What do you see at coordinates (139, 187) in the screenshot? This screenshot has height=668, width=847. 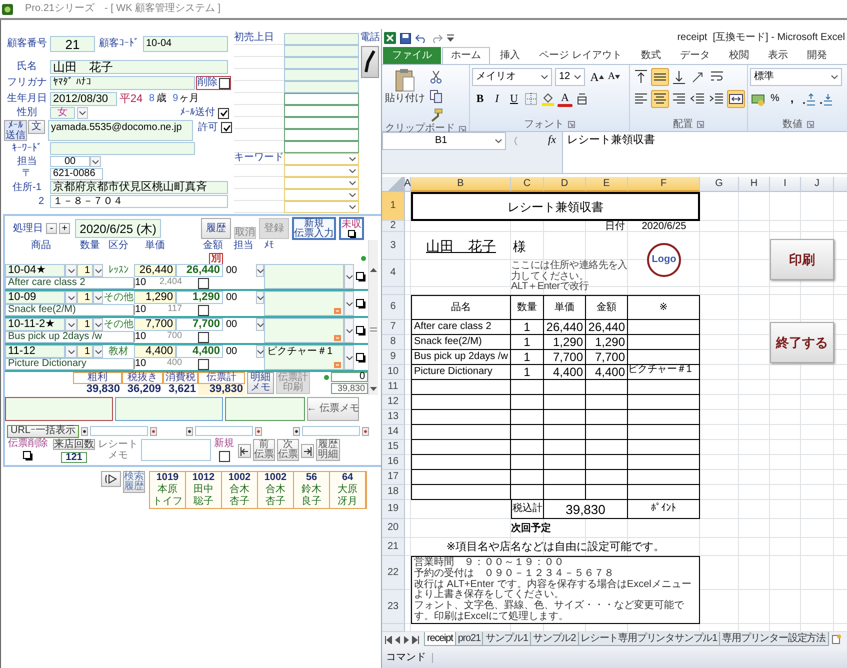 I see `text-field: 京都府京都市伏見区桃山町真斉` at bounding box center [139, 187].